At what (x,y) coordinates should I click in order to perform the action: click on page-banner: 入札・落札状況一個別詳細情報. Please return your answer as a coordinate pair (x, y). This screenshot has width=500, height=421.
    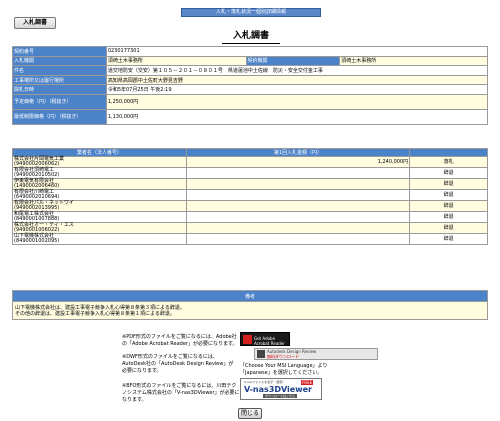
    Looking at the image, I should click on (251, 12).